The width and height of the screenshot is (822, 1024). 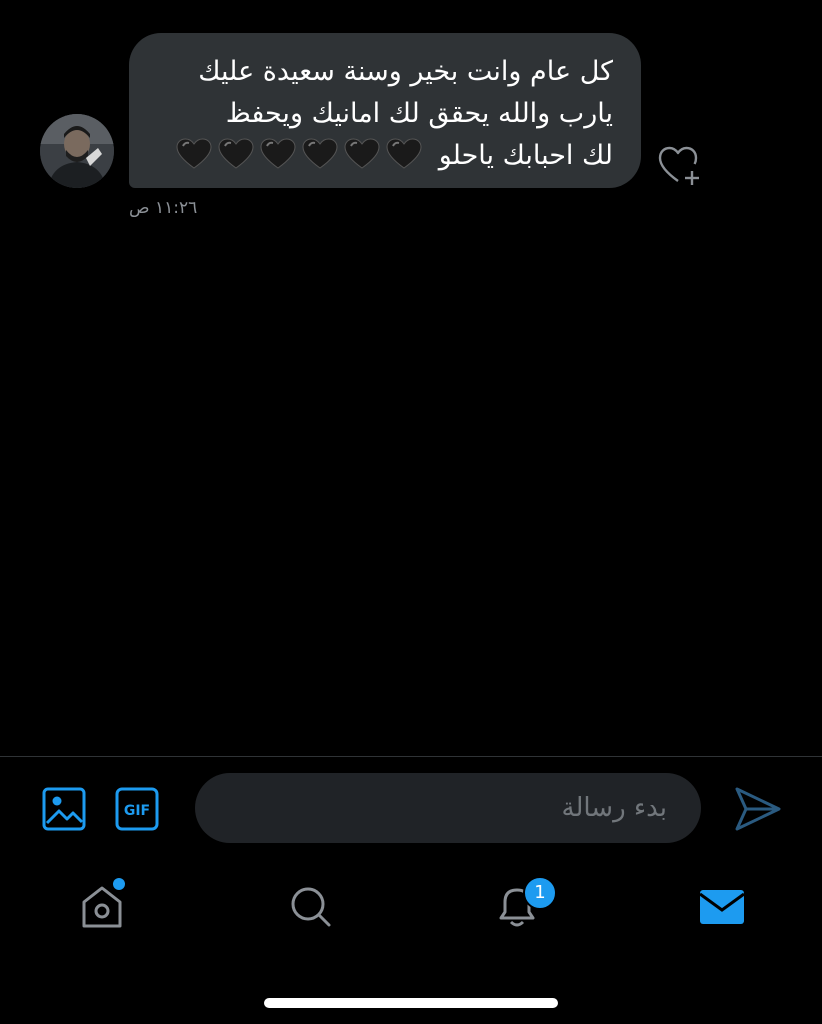 I want to click on heart-plus-icon, so click(x=678, y=165).